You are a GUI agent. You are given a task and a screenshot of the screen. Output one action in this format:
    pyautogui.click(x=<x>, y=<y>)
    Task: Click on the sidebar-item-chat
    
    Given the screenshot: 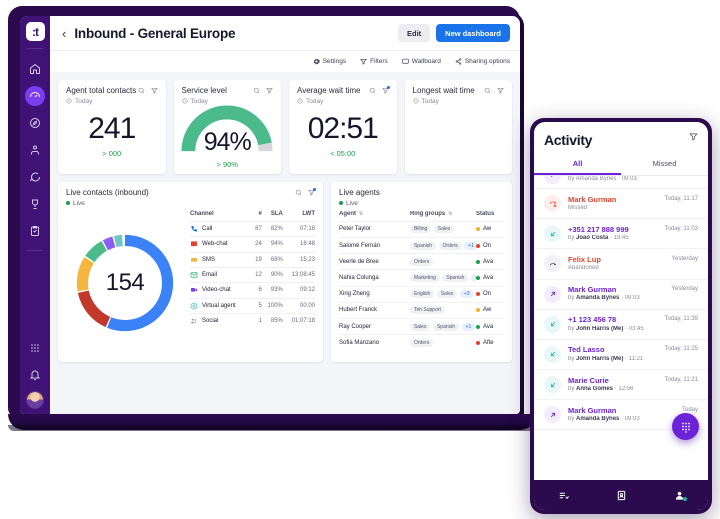 What is the action you would take?
    pyautogui.click(x=35, y=177)
    